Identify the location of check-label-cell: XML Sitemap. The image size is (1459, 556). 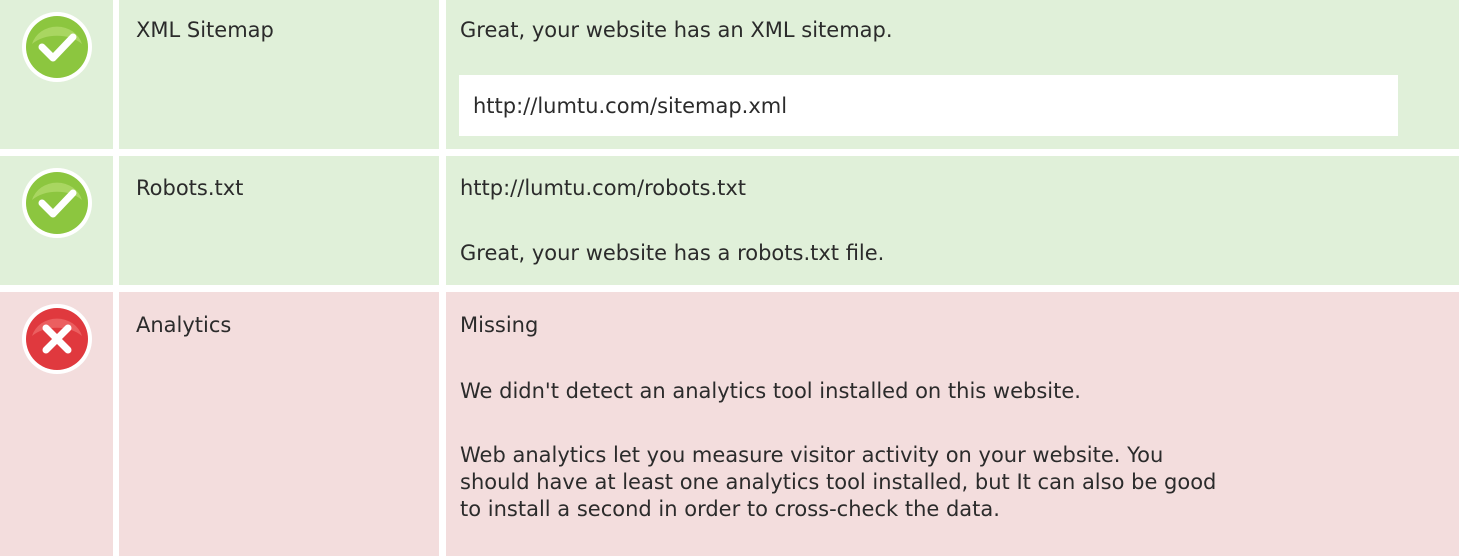
(279, 74).